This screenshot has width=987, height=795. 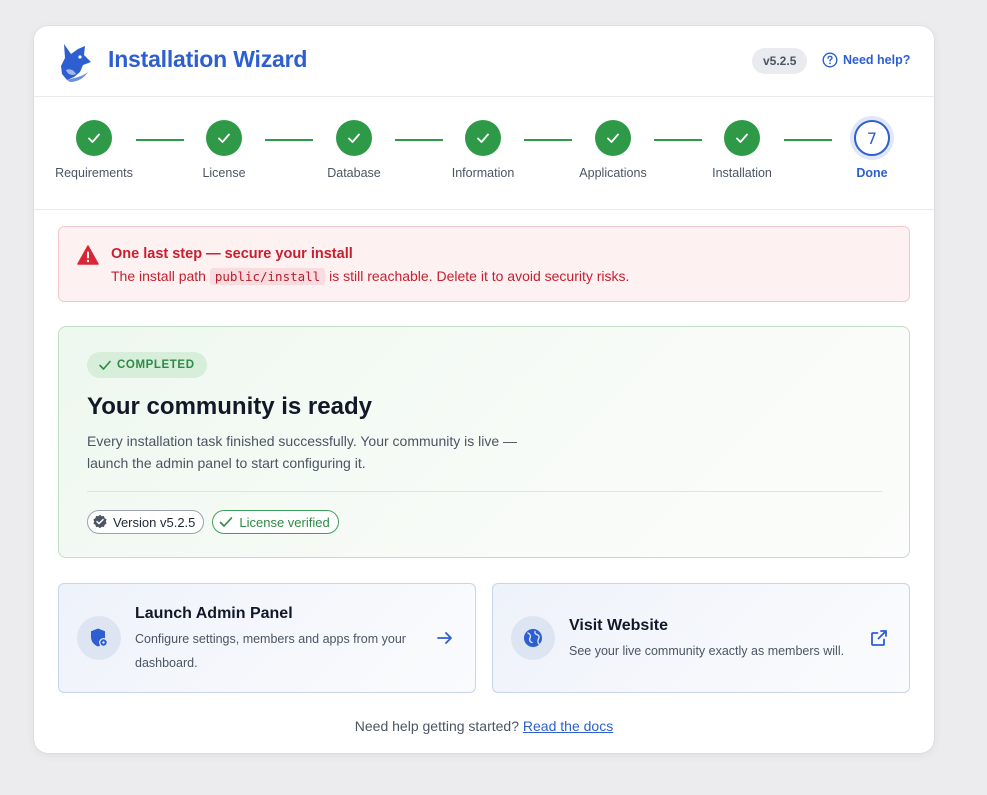 What do you see at coordinates (208, 59) in the screenshot?
I see `page-title: Installation Wizard` at bounding box center [208, 59].